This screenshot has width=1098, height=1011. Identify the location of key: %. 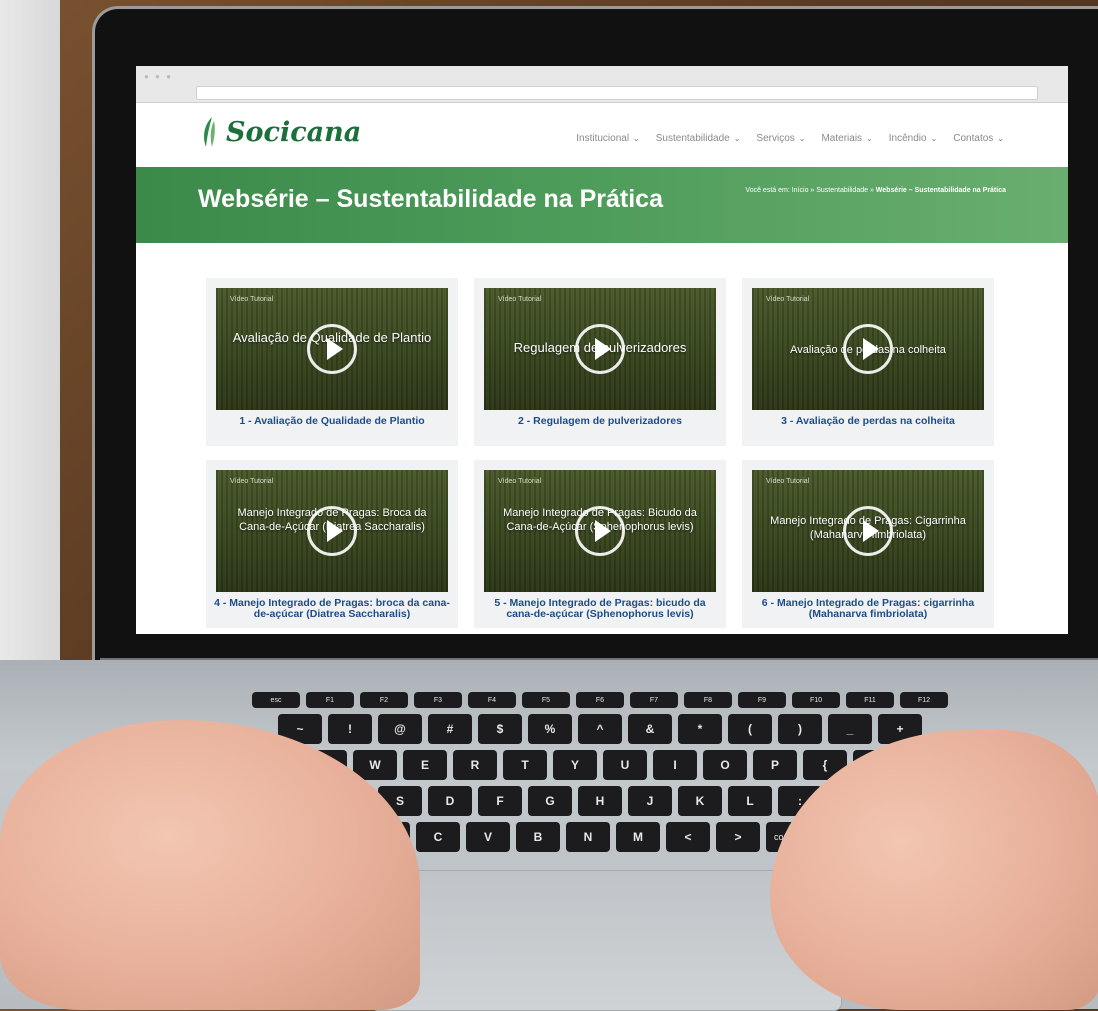
(550, 729).